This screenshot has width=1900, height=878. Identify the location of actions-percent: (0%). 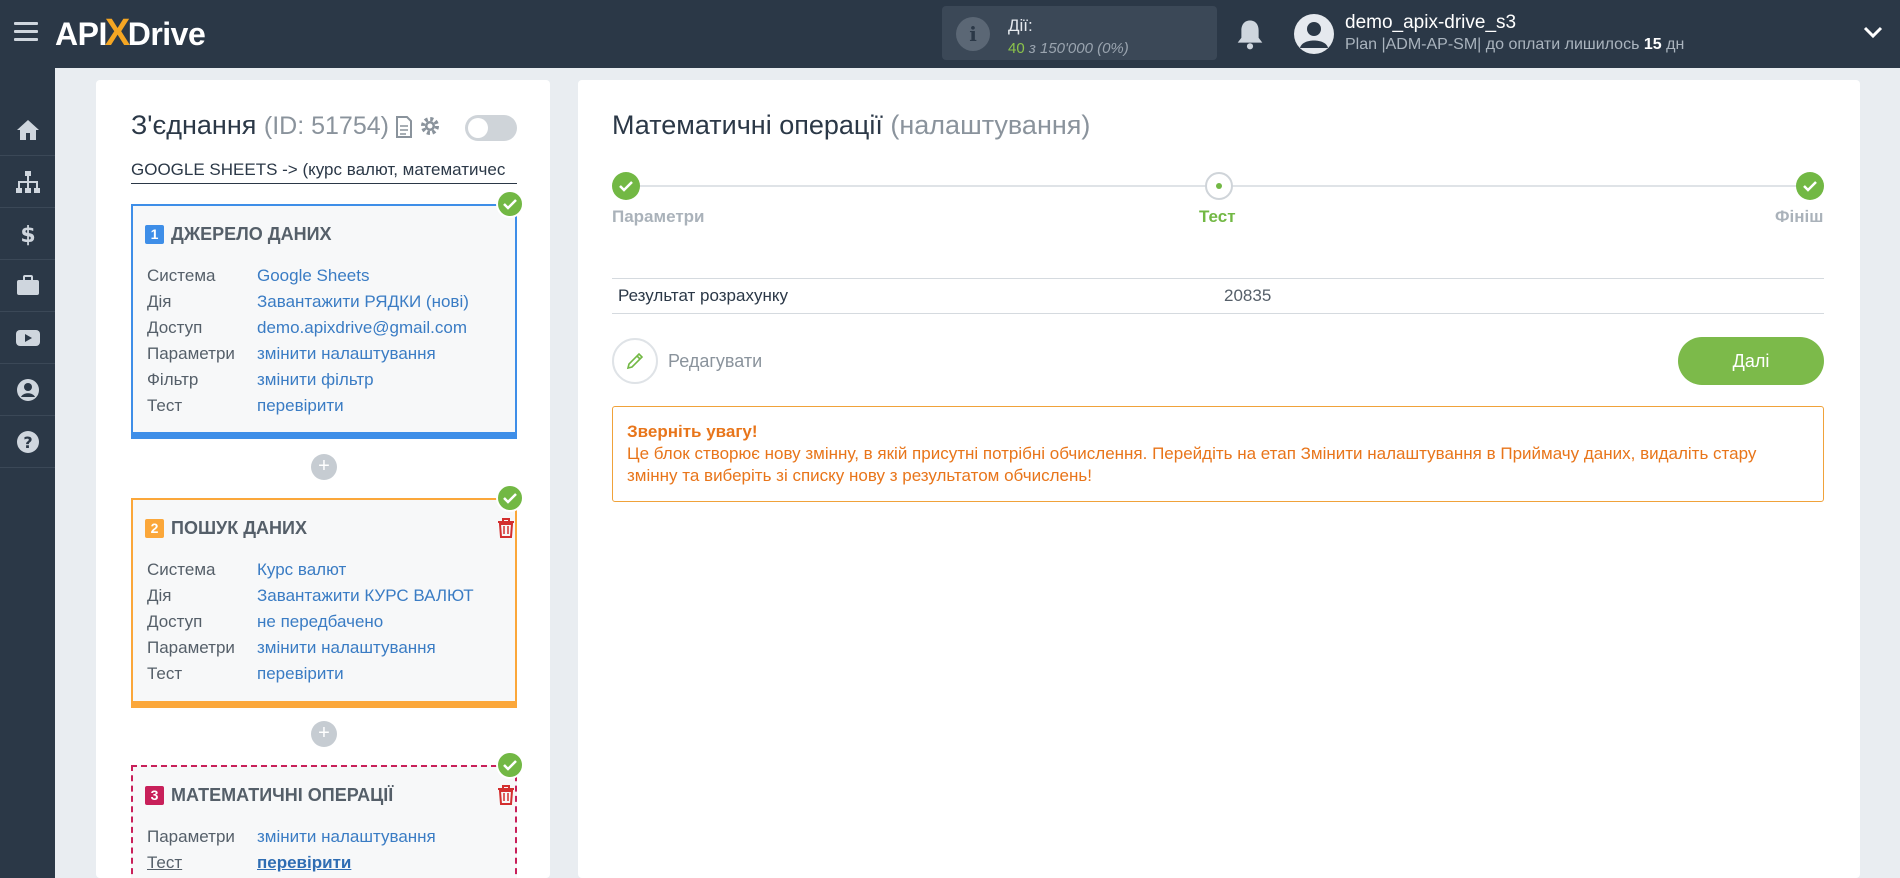
(1113, 48).